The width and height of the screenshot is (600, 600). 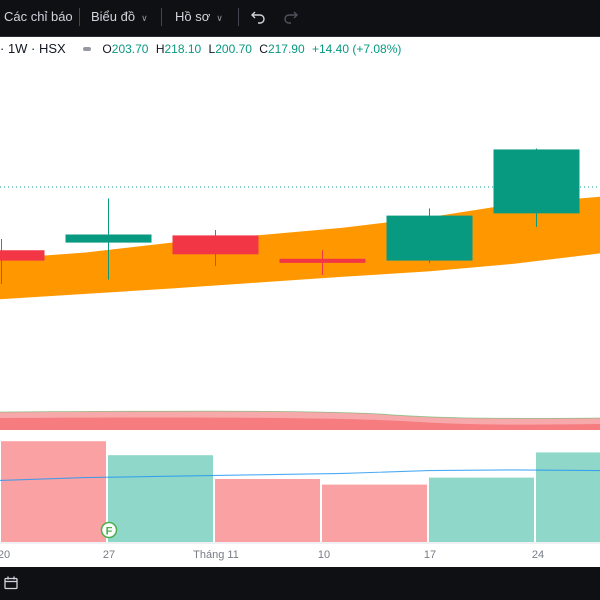 I want to click on top-toolbar: Các chỉ báo Biểu đồ ∨ Hồ sơ ∨, so click(x=300, y=18).